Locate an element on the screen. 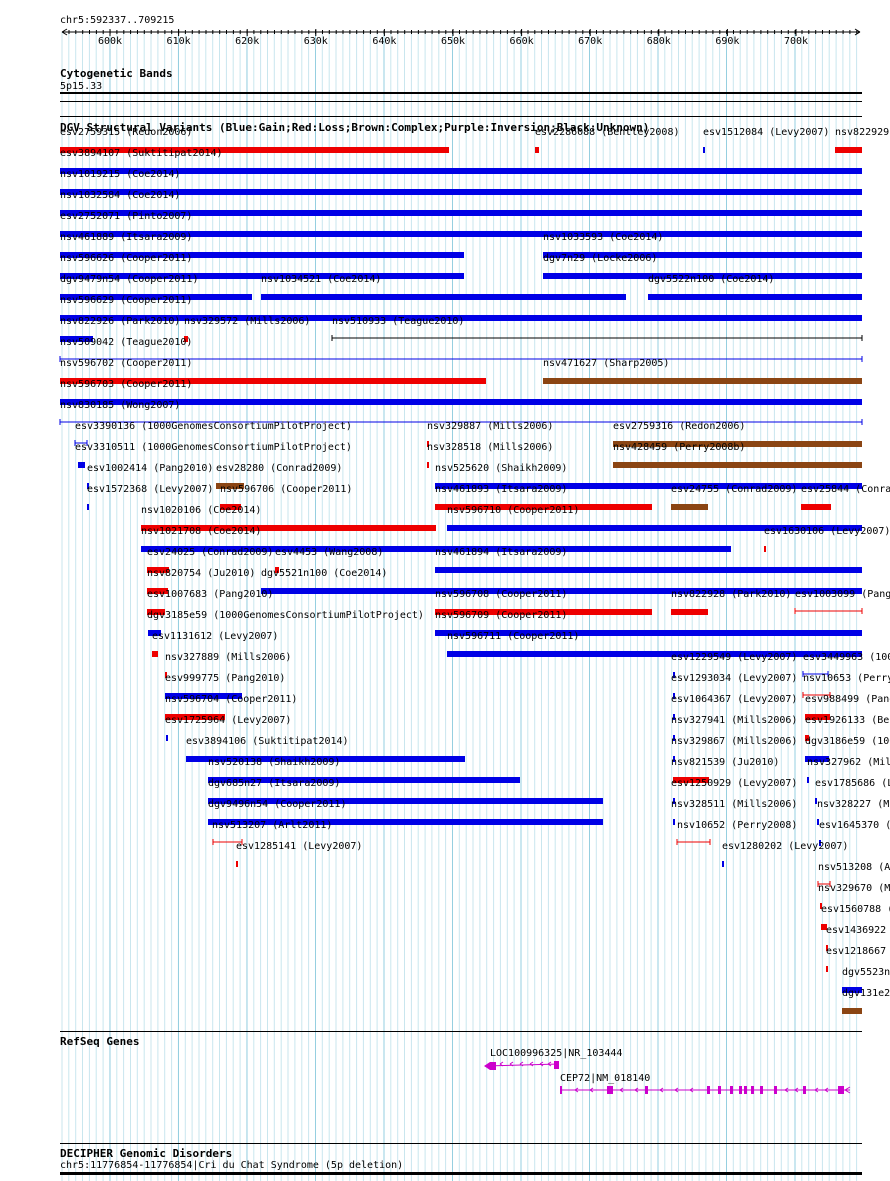  dgv-feature-label: nsv1033593 (Coe2014) is located at coordinates (603, 237).